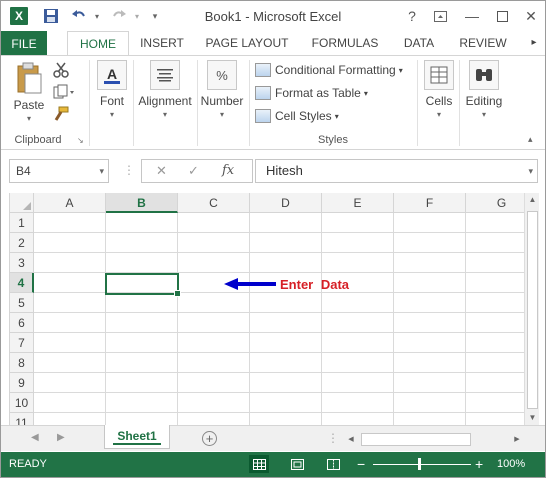  Describe the element at coordinates (59, 171) in the screenshot. I see `name-box: B4 ▾` at that location.